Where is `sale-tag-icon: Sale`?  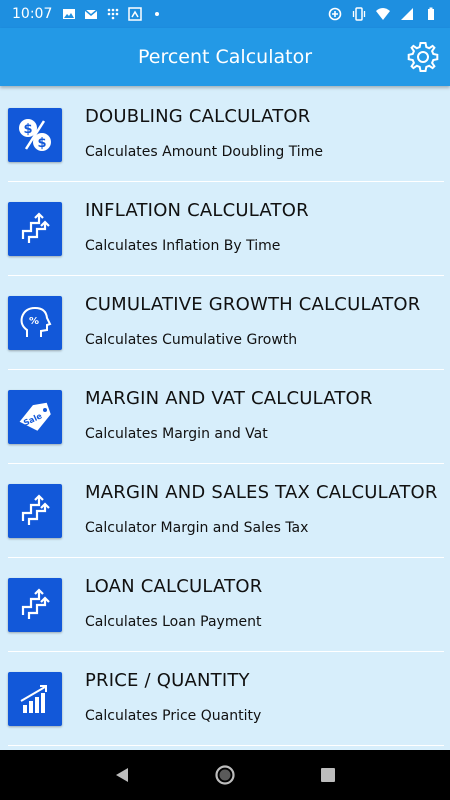 sale-tag-icon: Sale is located at coordinates (35, 416).